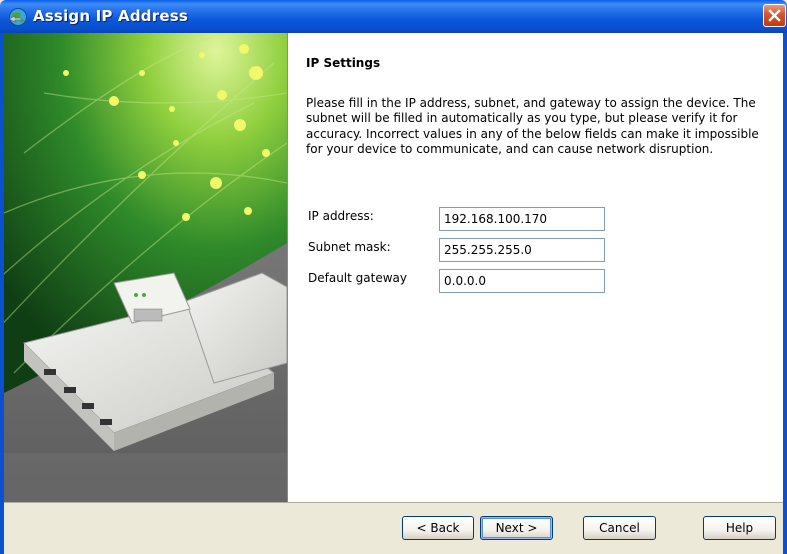 Image resolution: width=787 pixels, height=554 pixels. What do you see at coordinates (393, 502) in the screenshot?
I see `footer-divider` at bounding box center [393, 502].